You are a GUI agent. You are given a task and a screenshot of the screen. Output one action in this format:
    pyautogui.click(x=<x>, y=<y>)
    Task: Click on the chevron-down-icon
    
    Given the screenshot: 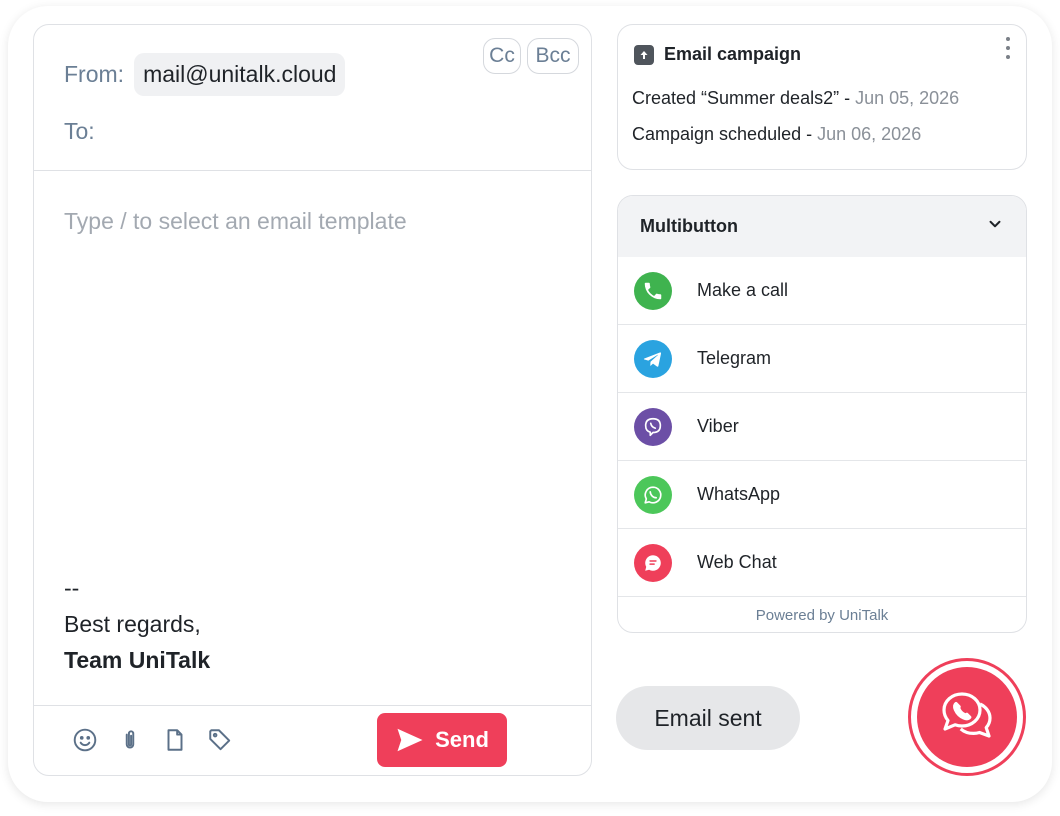 What is the action you would take?
    pyautogui.click(x=995, y=226)
    